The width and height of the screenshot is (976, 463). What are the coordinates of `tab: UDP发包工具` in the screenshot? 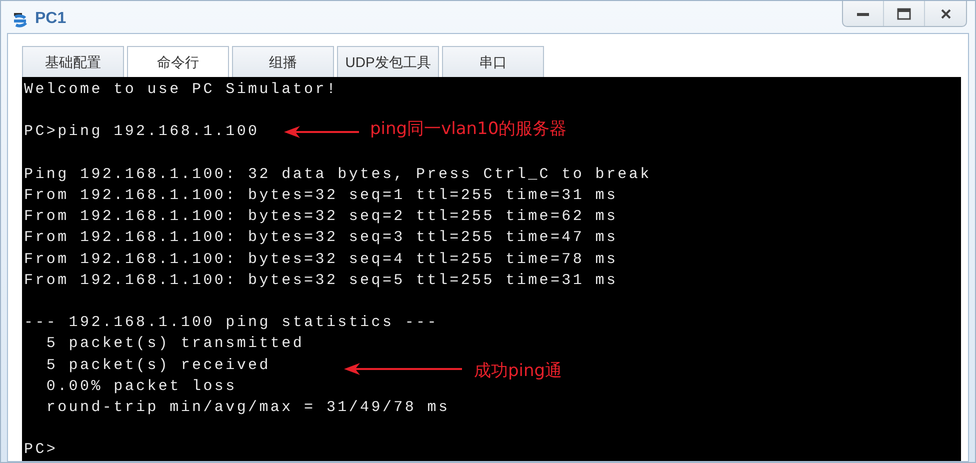 It's located at (388, 61).